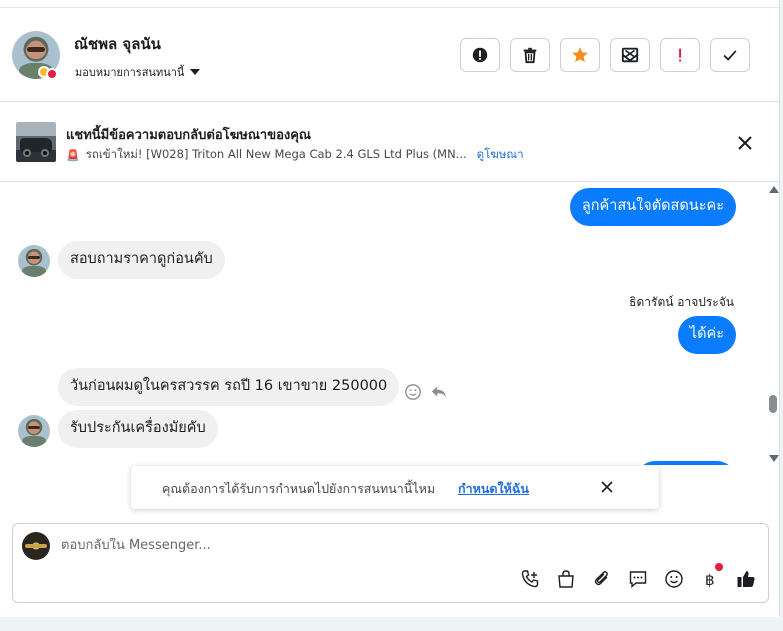  I want to click on exclamation-icon, so click(680, 55).